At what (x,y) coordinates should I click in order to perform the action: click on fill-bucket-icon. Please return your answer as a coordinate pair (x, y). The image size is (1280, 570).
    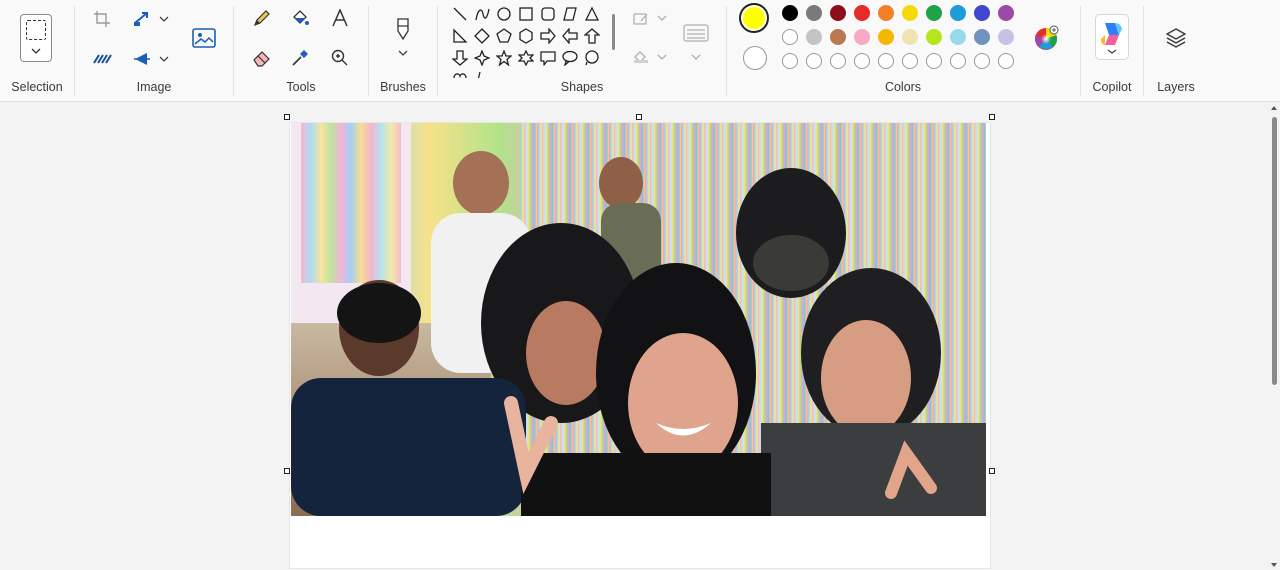
    Looking at the image, I should click on (300, 18).